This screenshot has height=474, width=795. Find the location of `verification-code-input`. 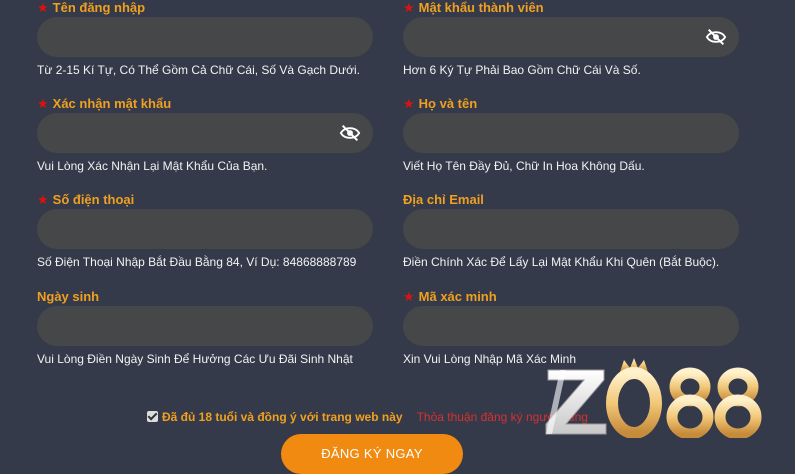

verification-code-input is located at coordinates (571, 326).